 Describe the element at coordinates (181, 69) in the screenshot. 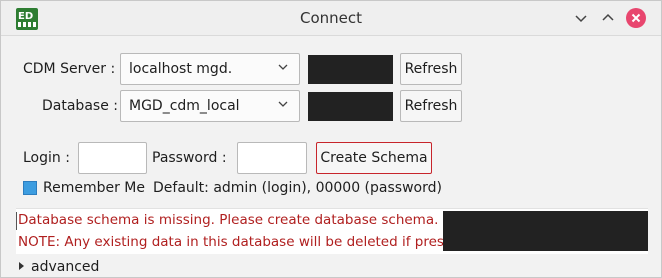

I see `cdm-server-value: localhost mgd.` at that location.